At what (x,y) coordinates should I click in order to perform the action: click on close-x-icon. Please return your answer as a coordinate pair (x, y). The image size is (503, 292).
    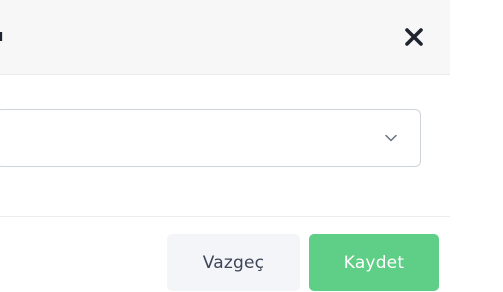
    Looking at the image, I should click on (414, 37).